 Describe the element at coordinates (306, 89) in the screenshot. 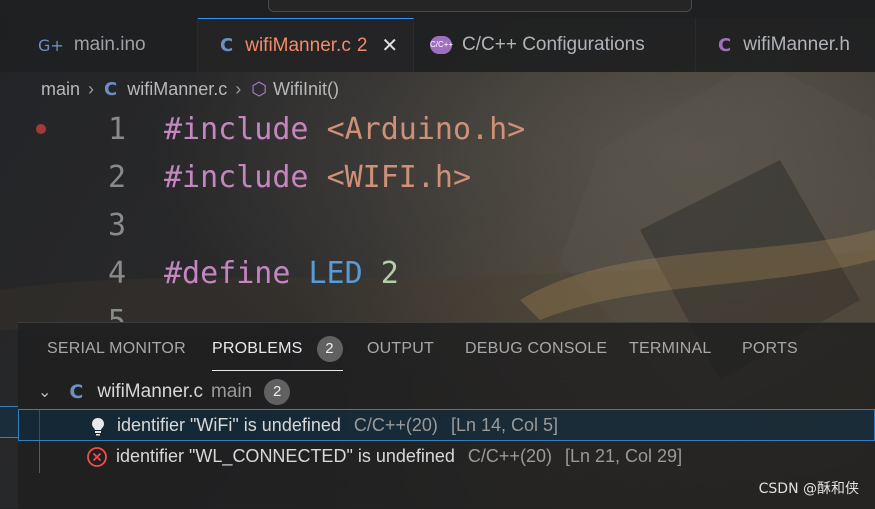

I see `breadcrumb-symbol: WifiInit()` at that location.